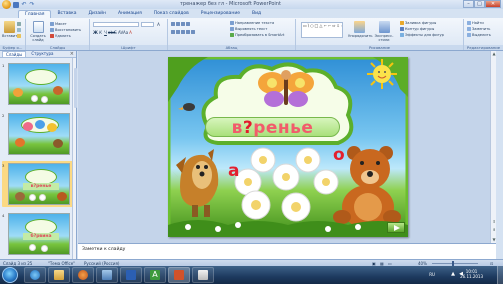 The width and height of the screenshot is (503, 284). What do you see at coordinates (116, 24) in the screenshot?
I see `font-name-combo` at bounding box center [116, 24].